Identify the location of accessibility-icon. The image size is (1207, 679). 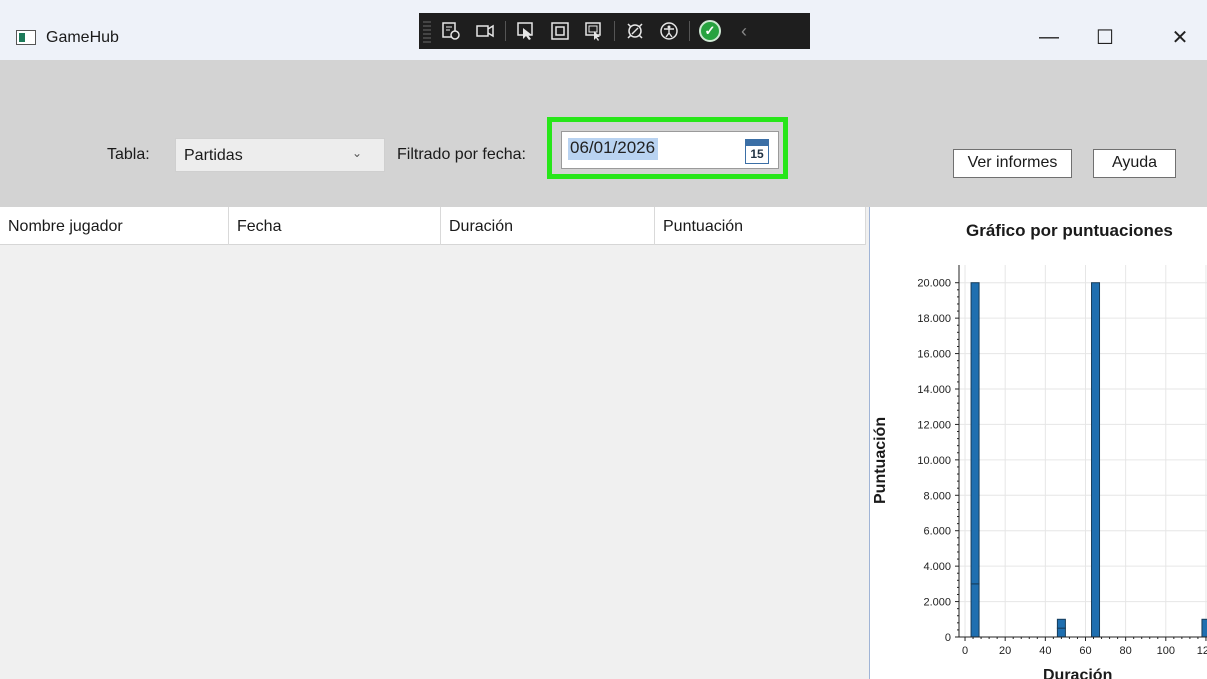
(669, 31).